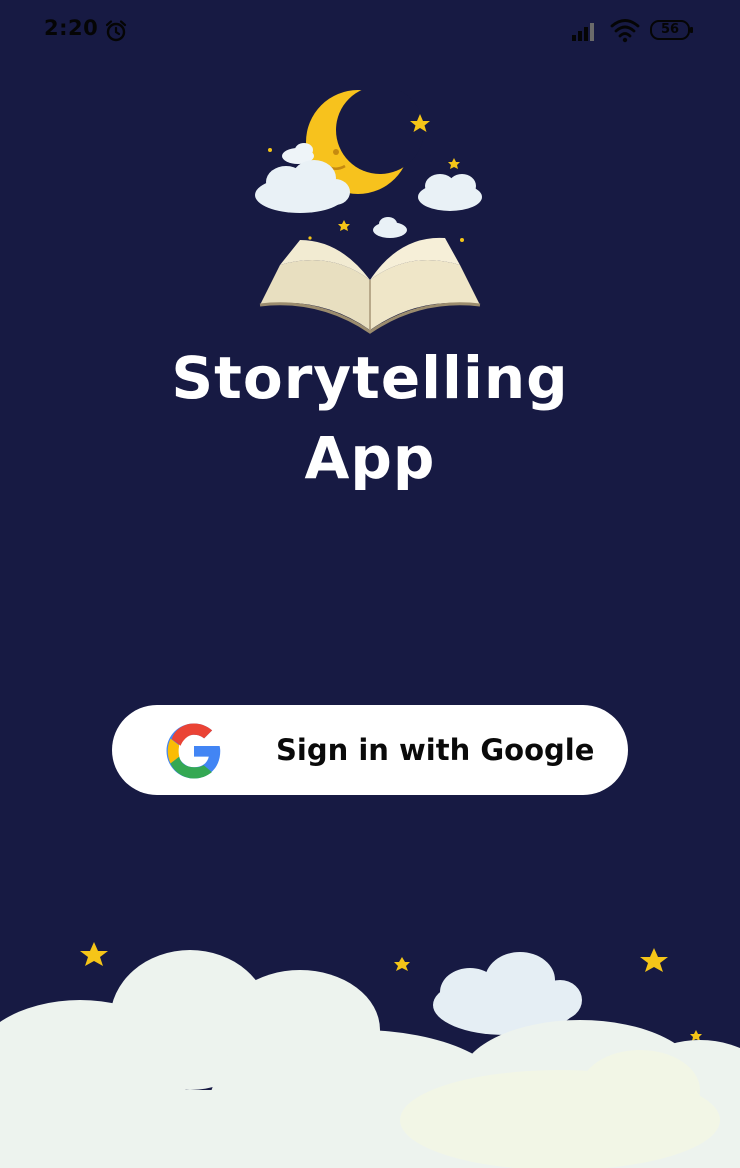 The image size is (740, 1168). I want to click on battery-icon: 56, so click(672, 30).